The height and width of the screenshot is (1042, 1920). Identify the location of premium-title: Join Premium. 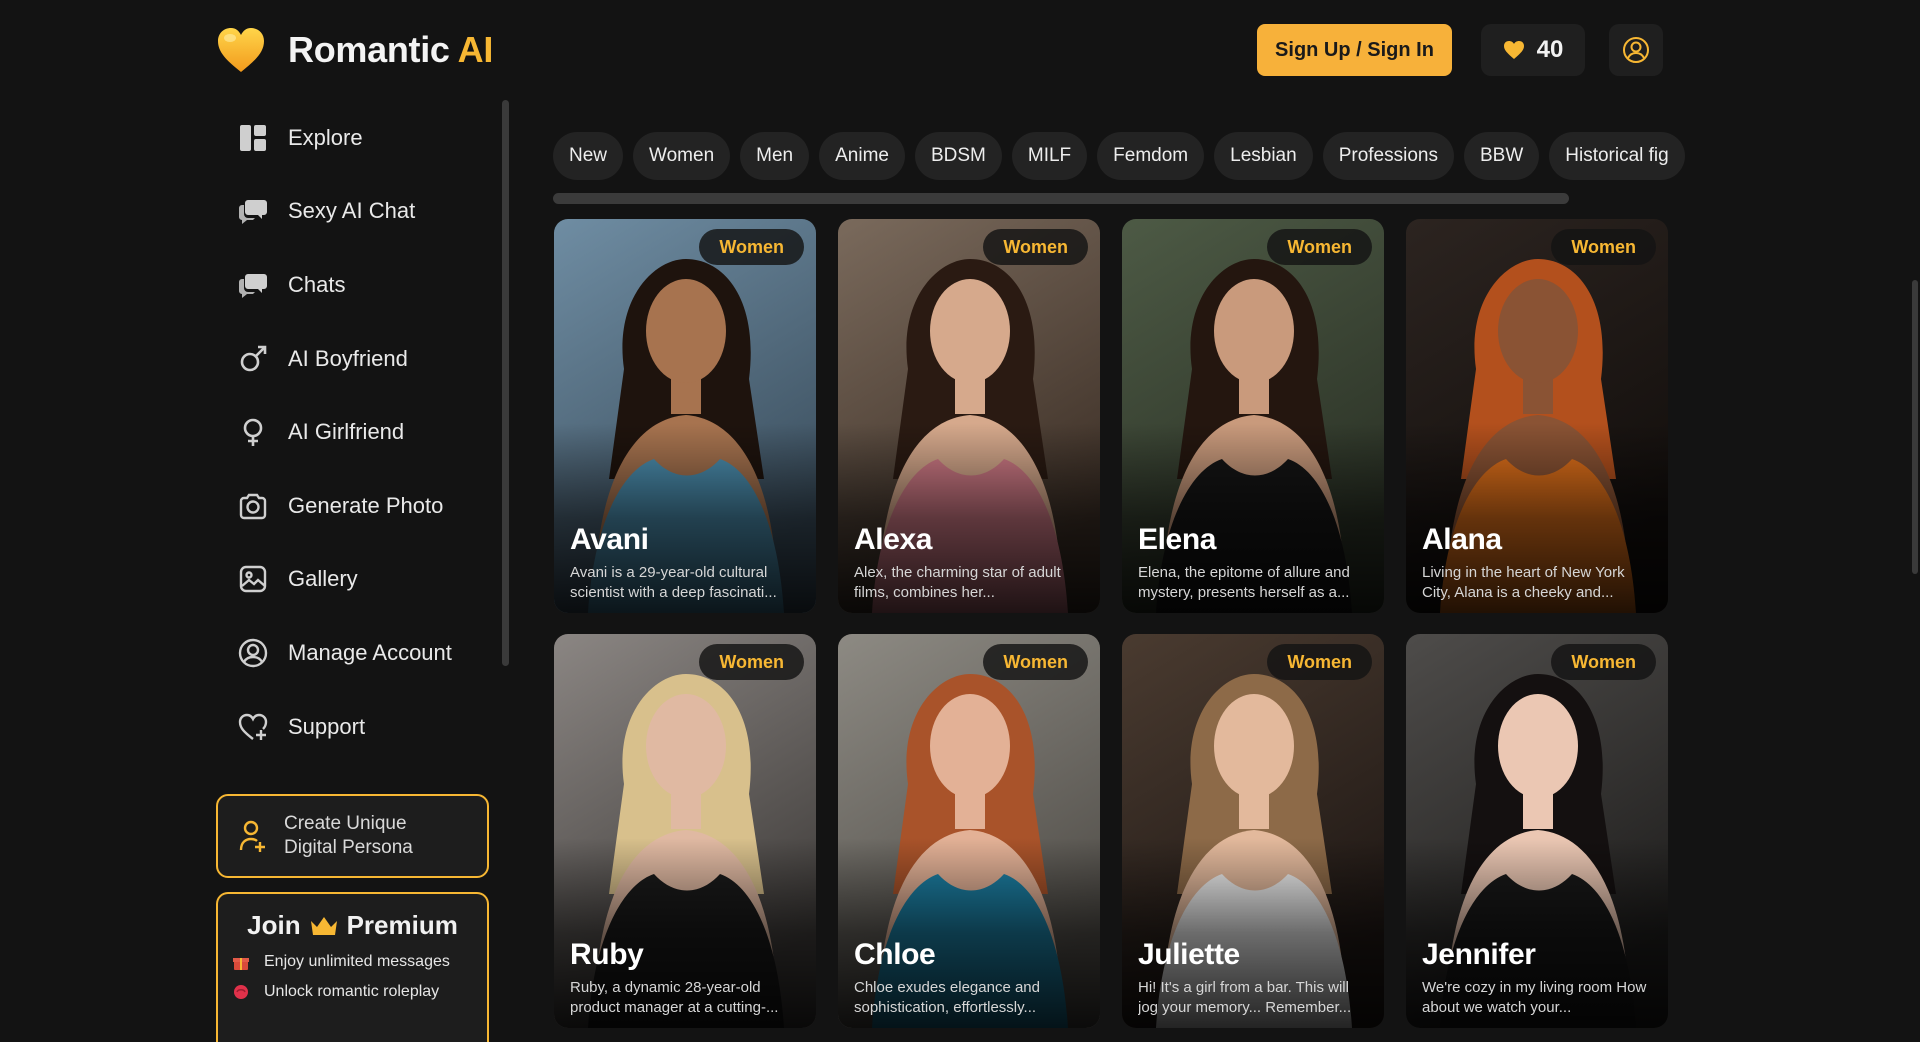
(352, 925).